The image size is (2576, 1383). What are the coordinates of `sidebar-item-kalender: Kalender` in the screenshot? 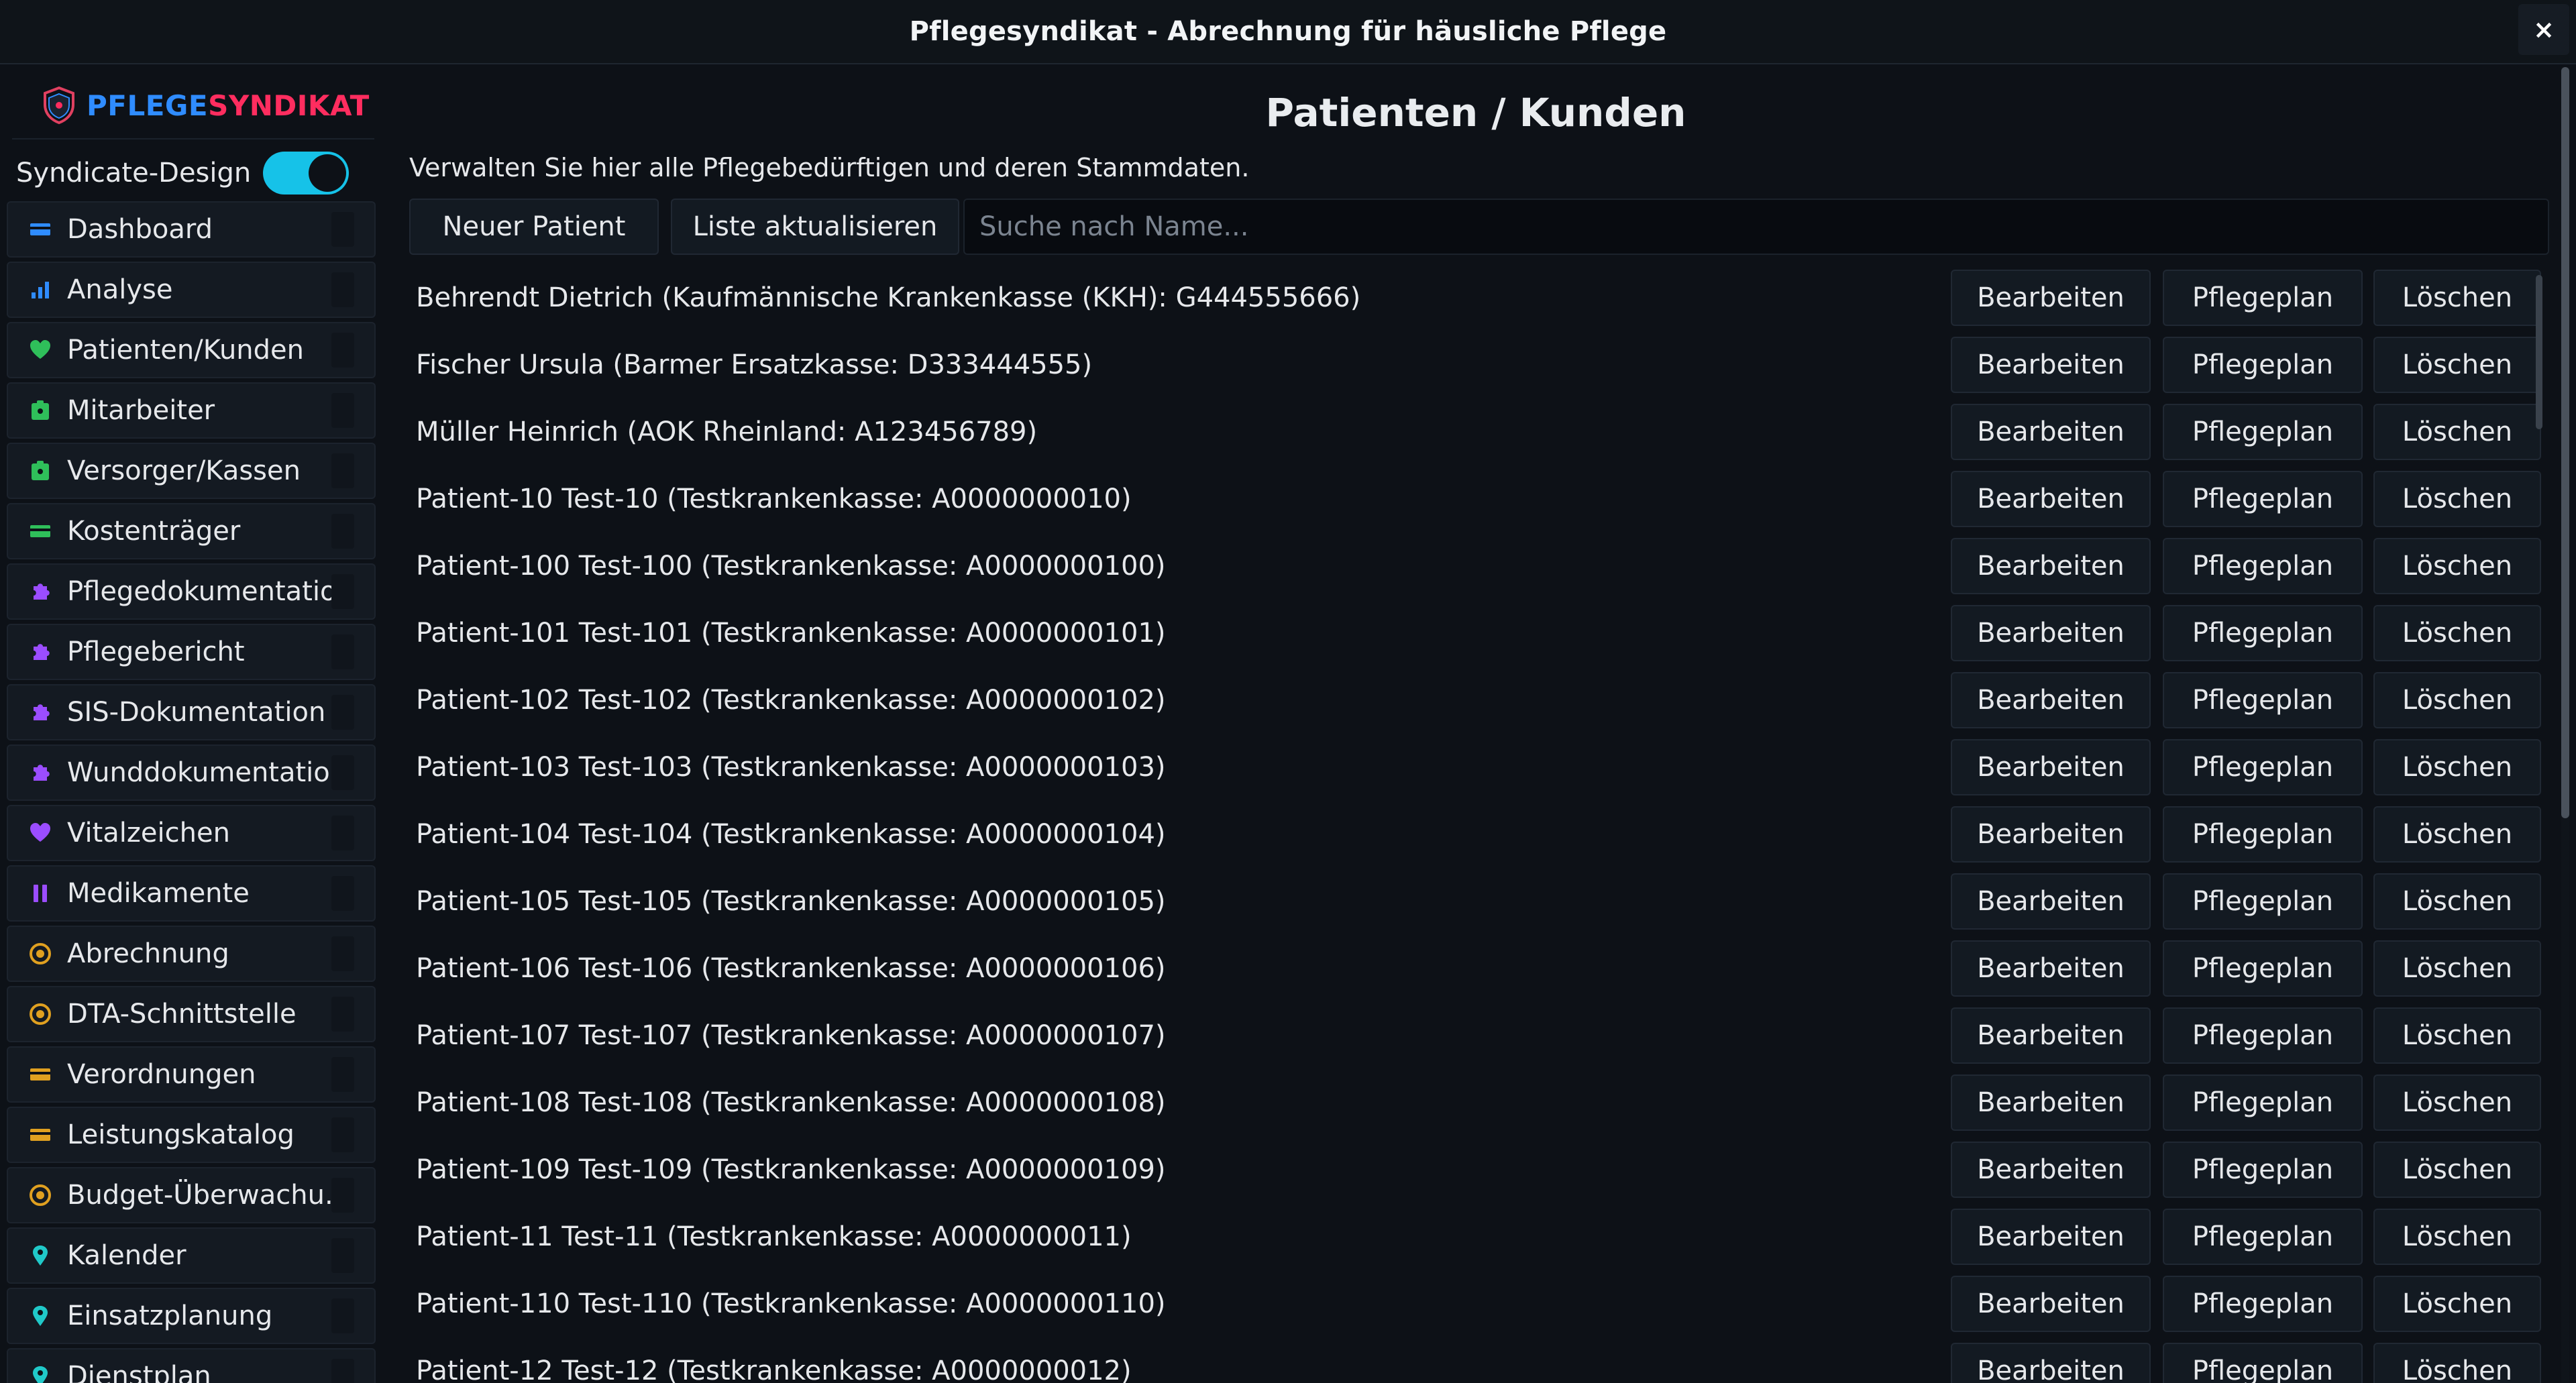 It's located at (191, 1255).